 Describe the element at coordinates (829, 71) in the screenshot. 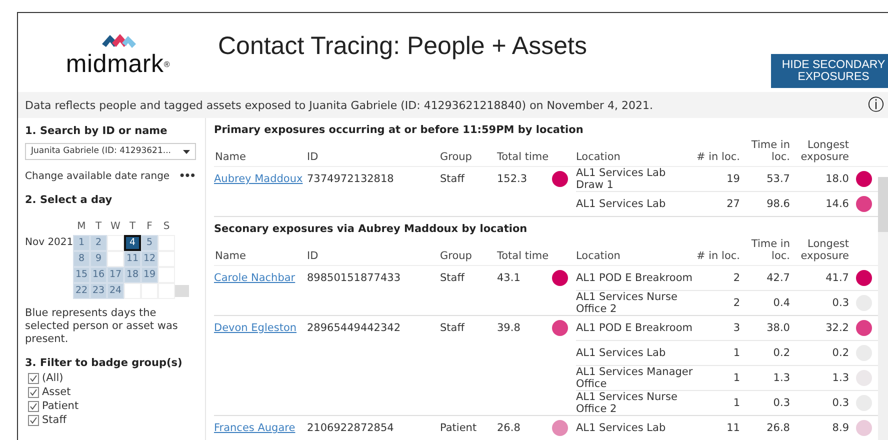

I see `hide-secondary-button: HIDE SECONDARY EXPOSURES` at that location.